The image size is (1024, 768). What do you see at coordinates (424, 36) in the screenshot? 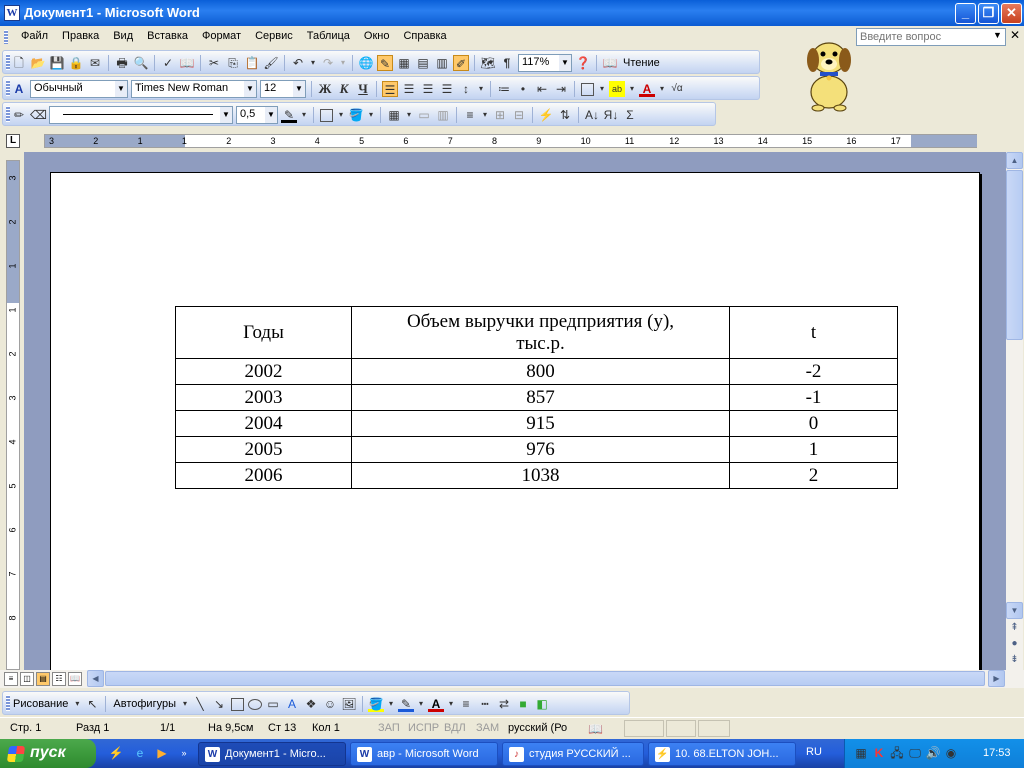
I see `menu-item: Справка` at bounding box center [424, 36].